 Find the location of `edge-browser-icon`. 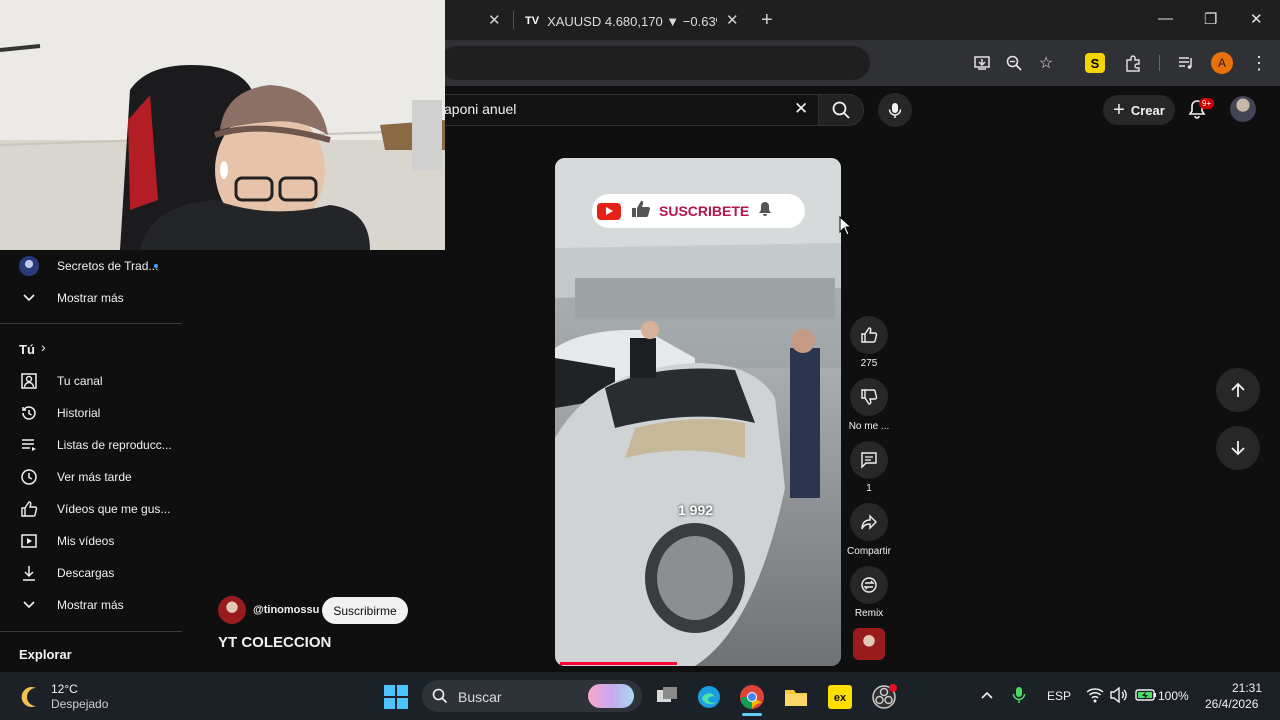

edge-browser-icon is located at coordinates (709, 697).